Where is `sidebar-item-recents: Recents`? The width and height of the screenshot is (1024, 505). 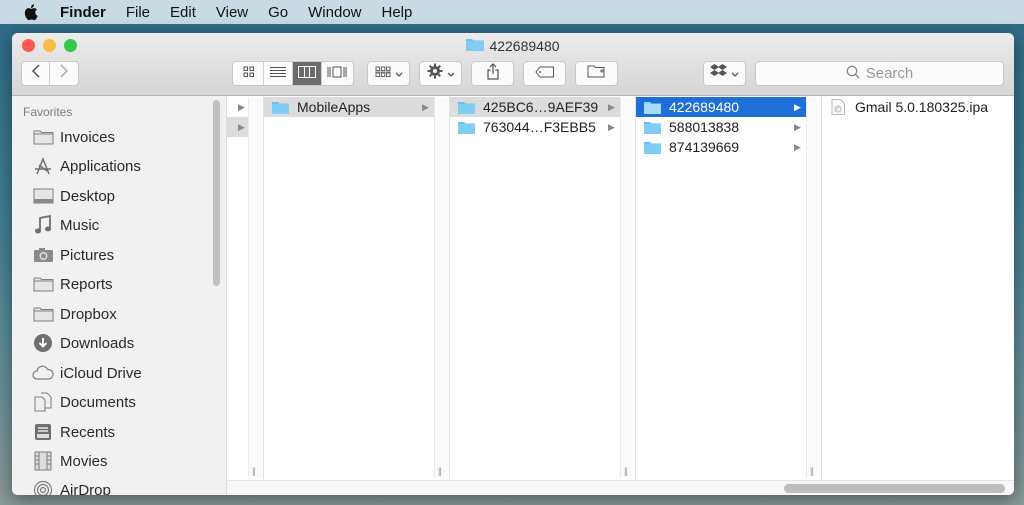 sidebar-item-recents: Recents is located at coordinates (73, 432).